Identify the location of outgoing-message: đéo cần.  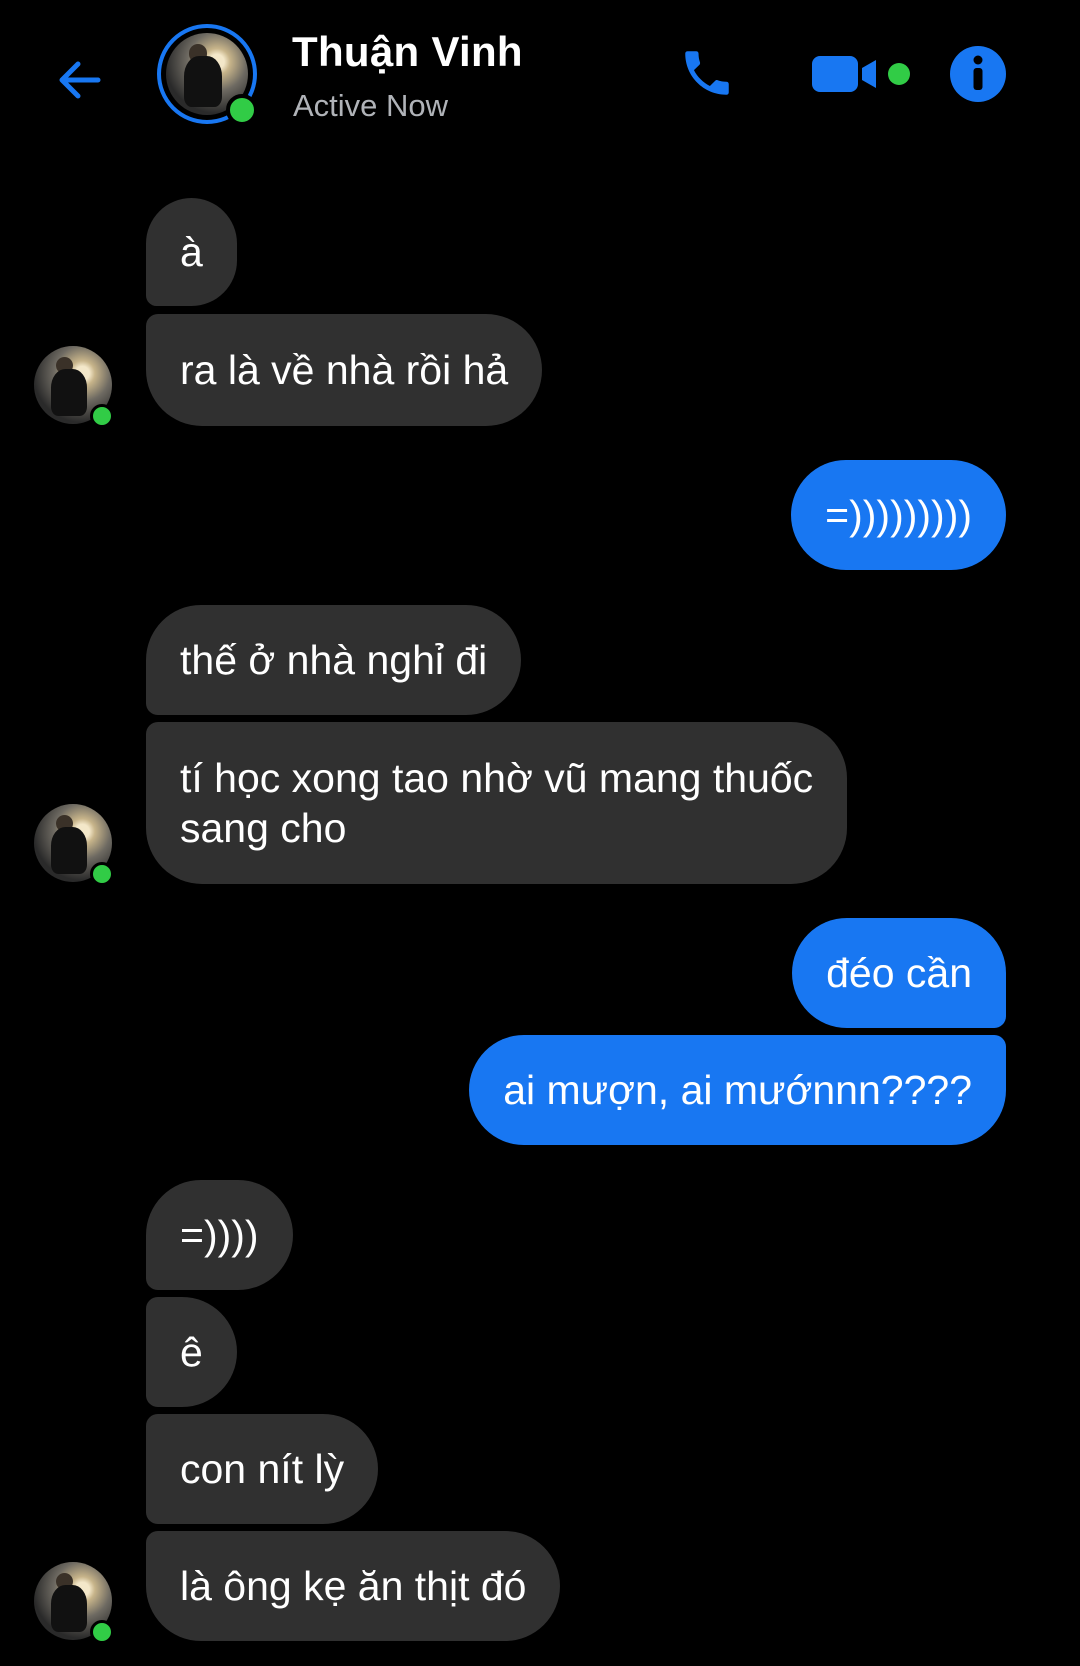
(899, 973).